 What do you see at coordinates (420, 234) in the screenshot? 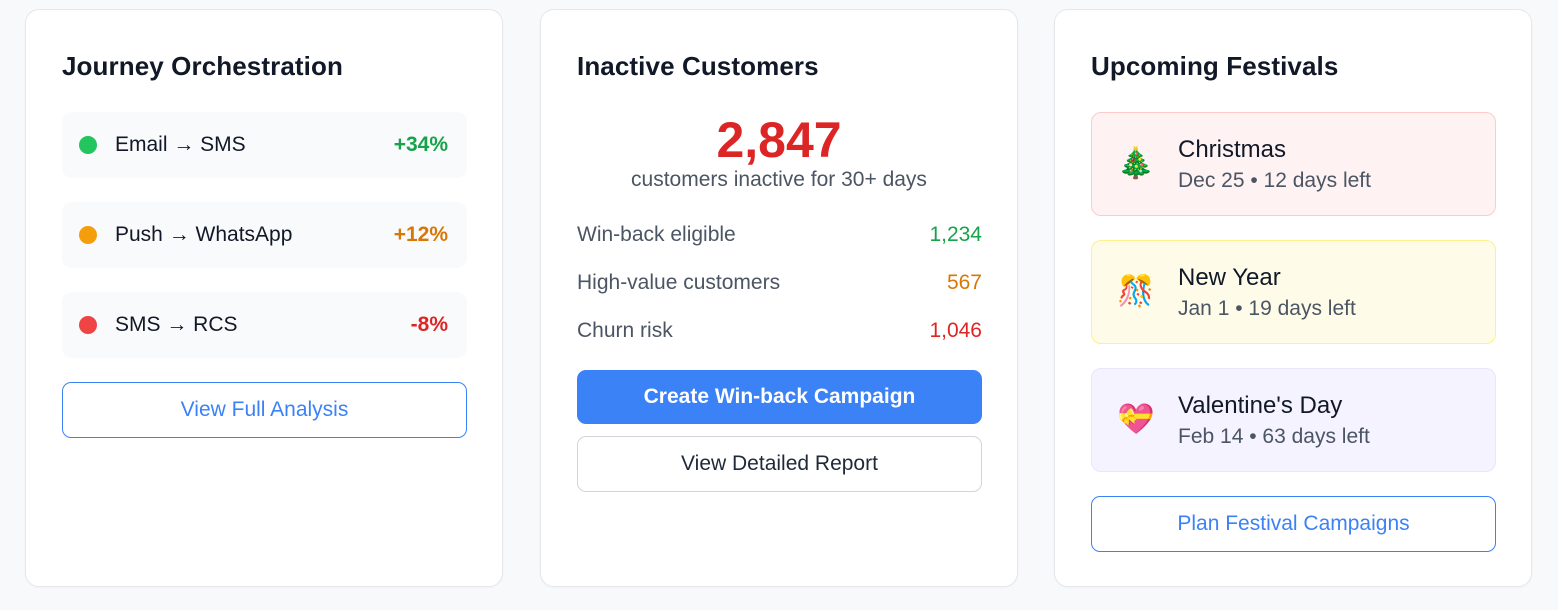
I see `journey-change: +12%` at bounding box center [420, 234].